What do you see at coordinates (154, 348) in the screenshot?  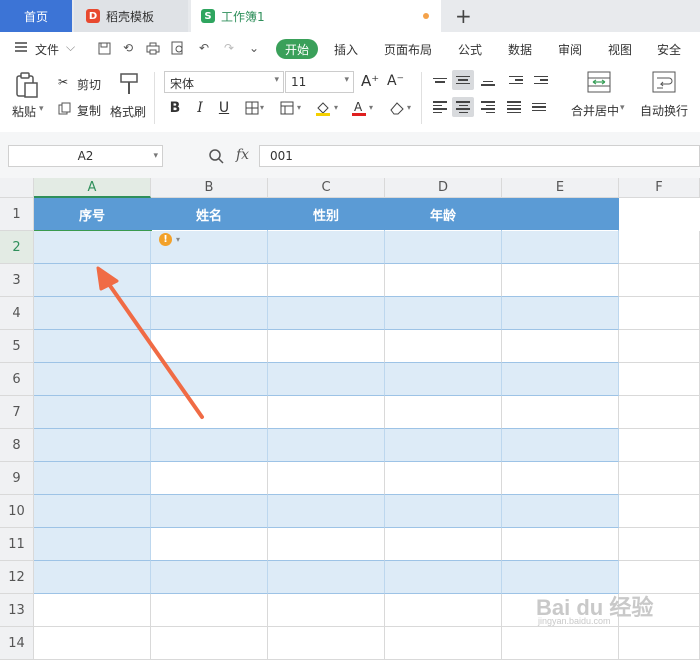 I see `annotation-arrow-shaft` at bounding box center [154, 348].